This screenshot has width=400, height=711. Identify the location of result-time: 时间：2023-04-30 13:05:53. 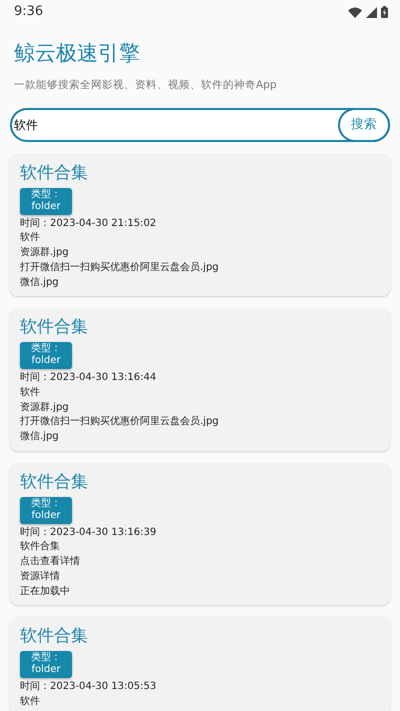
(89, 687).